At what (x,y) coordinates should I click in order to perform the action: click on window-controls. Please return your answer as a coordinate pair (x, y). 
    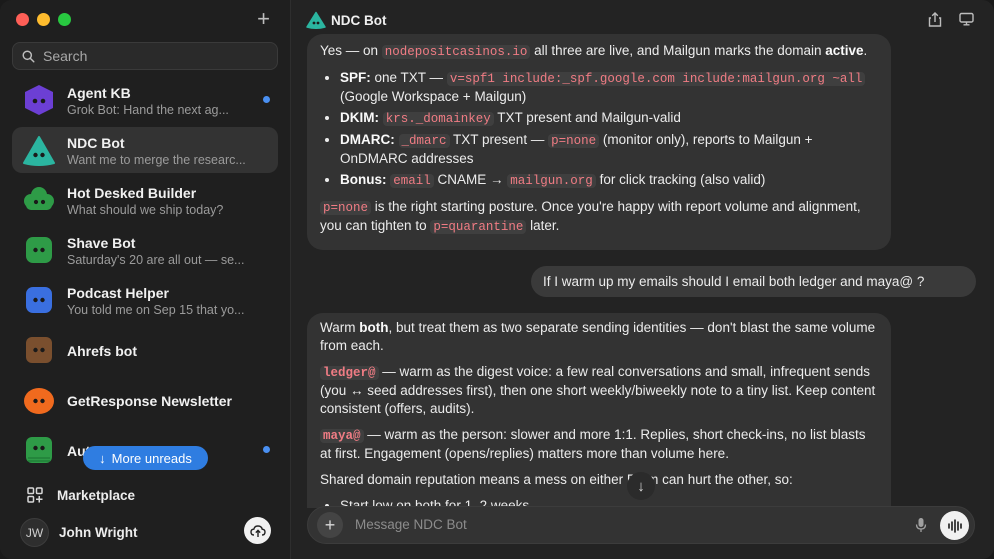
    Looking at the image, I should click on (43, 19).